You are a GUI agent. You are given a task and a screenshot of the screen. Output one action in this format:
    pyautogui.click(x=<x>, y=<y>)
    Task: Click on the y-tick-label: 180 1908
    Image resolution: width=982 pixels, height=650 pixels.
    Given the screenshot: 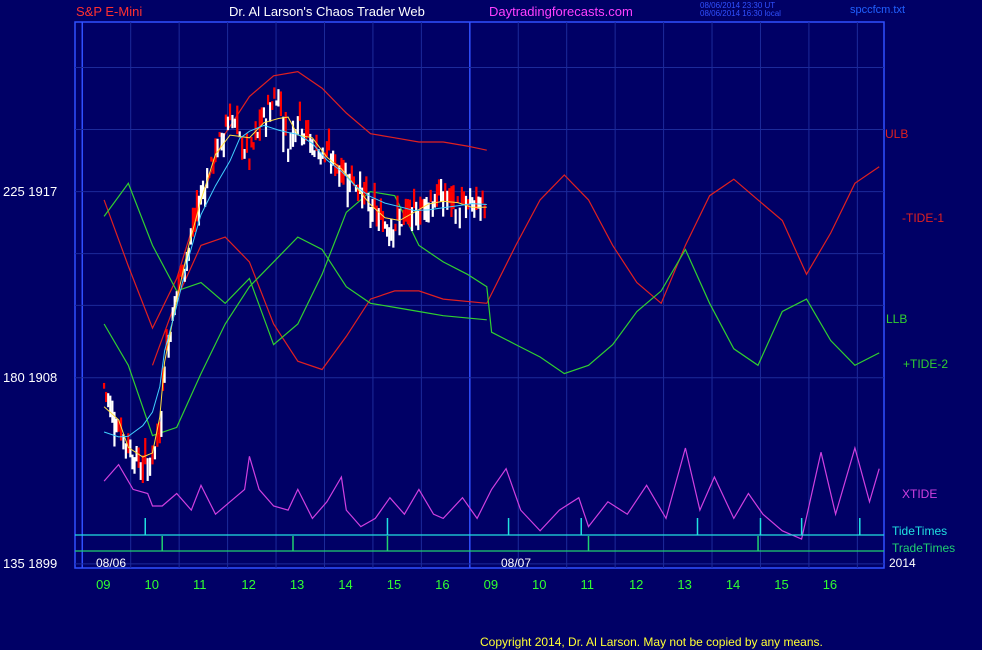 What is the action you would take?
    pyautogui.click(x=30, y=377)
    